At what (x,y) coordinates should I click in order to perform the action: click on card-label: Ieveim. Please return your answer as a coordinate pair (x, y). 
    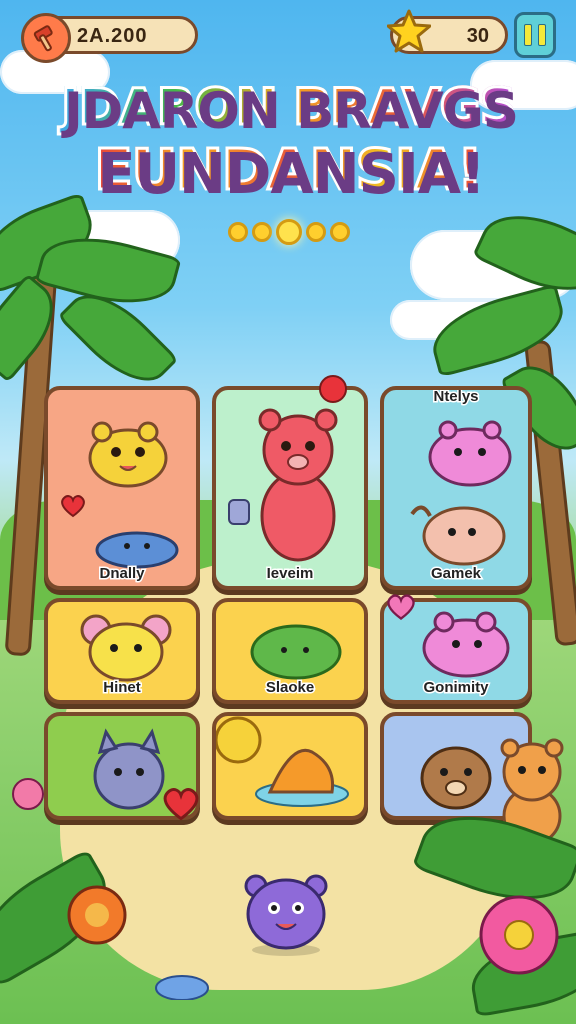
    Looking at the image, I should click on (290, 574).